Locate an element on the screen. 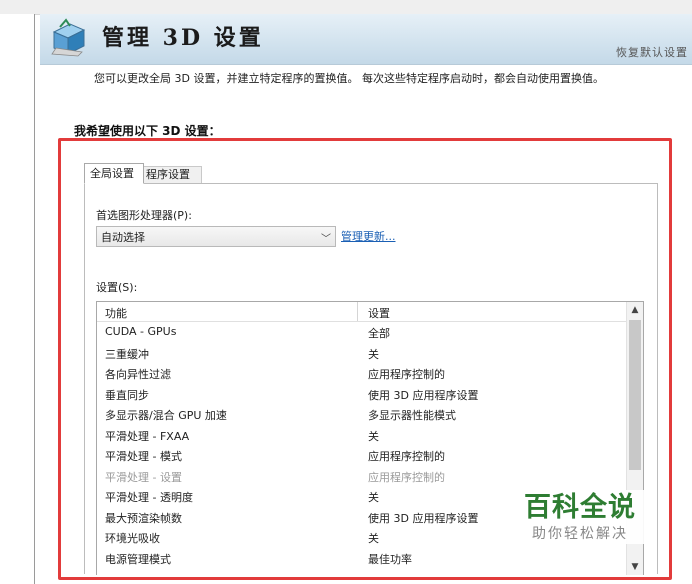 The height and width of the screenshot is (584, 692). window-top-strip is located at coordinates (346, 7).